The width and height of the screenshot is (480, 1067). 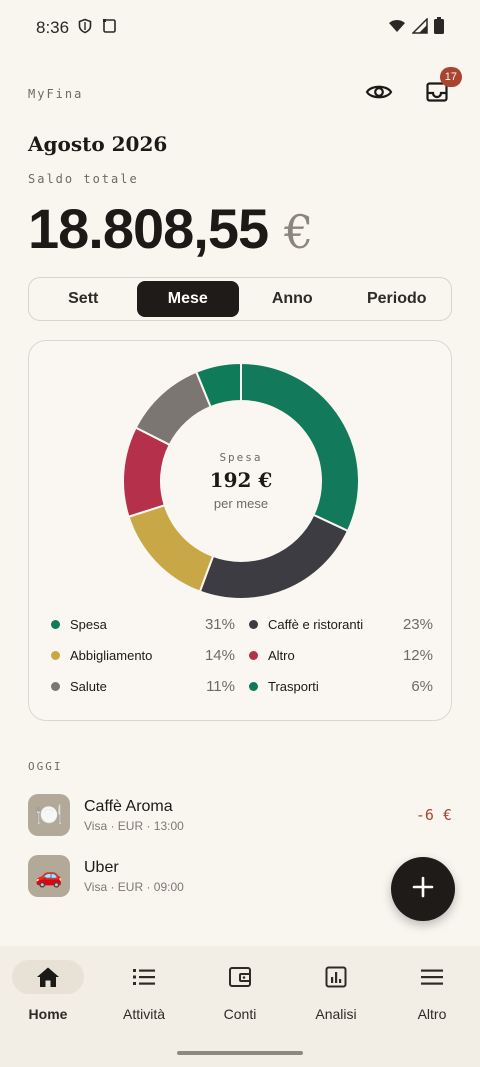 What do you see at coordinates (274, 556) in the screenshot?
I see `donut-slice-caff-e-ristoranti` at bounding box center [274, 556].